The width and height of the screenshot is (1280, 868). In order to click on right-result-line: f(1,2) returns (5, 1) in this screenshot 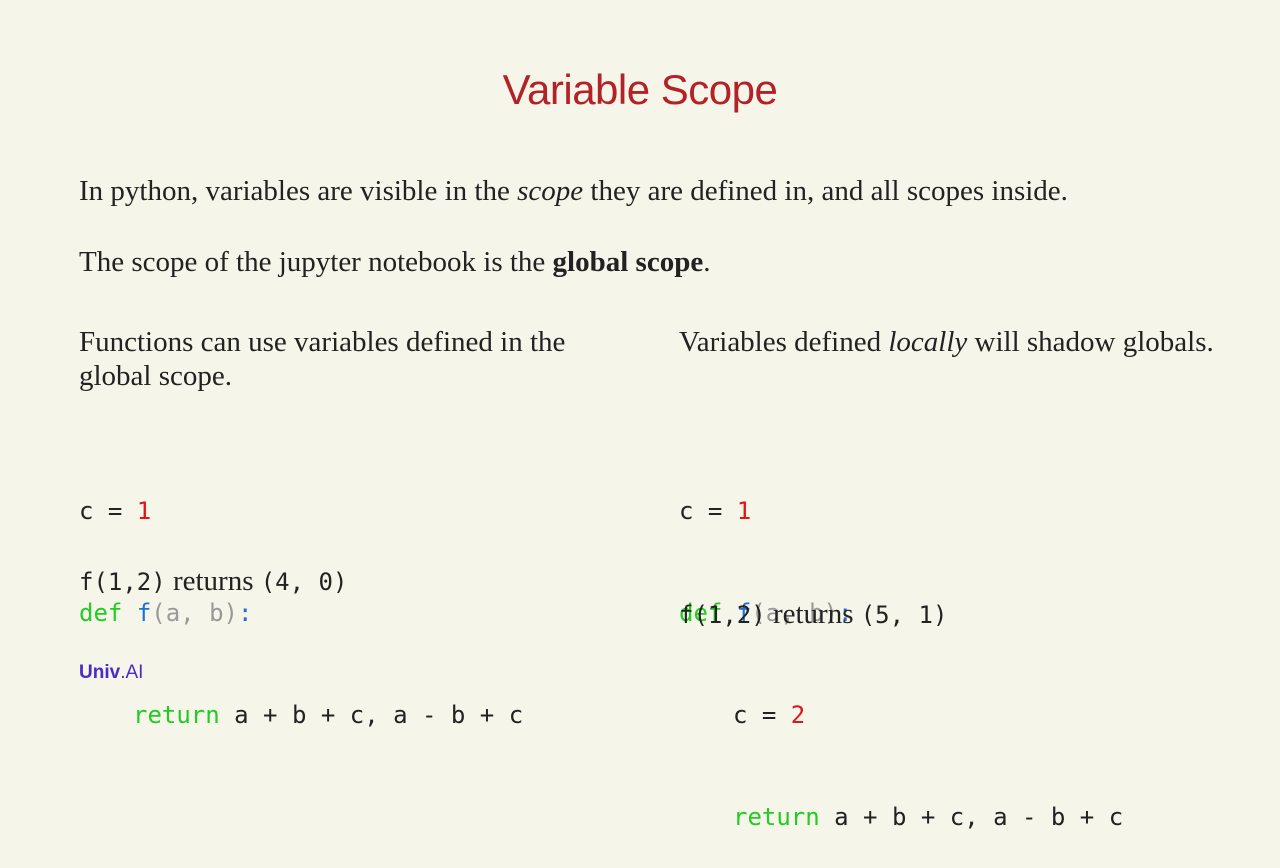, I will do `click(813, 614)`.